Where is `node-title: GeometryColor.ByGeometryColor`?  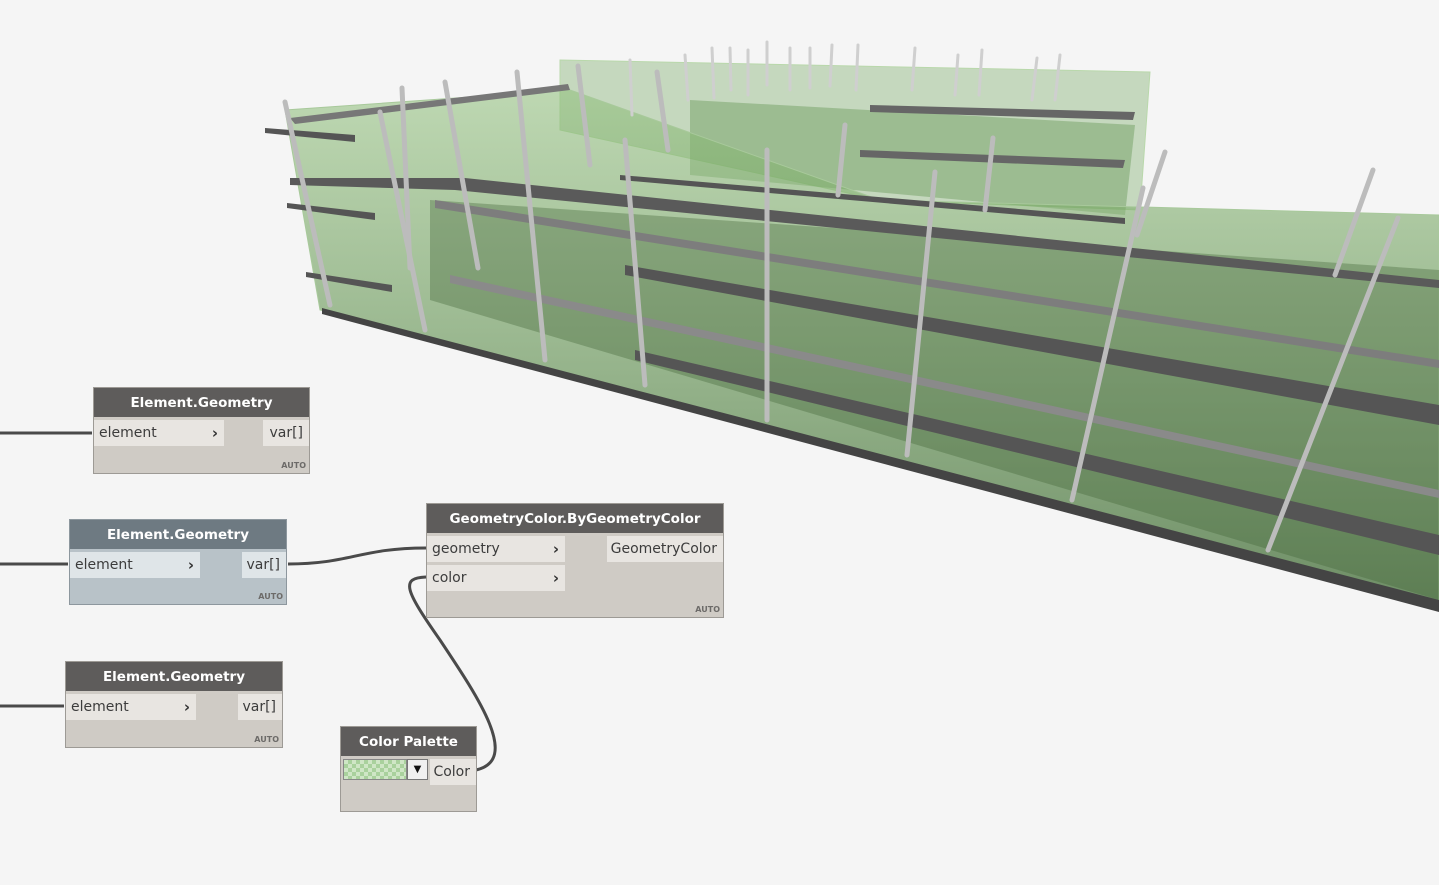
node-title: GeometryColor.ByGeometryColor is located at coordinates (575, 518).